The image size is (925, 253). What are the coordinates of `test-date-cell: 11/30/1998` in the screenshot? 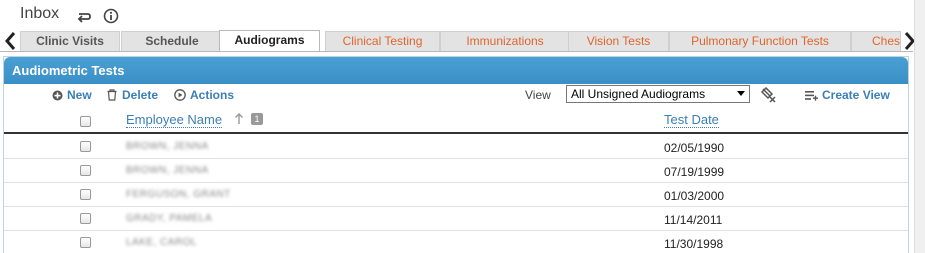 It's located at (694, 244).